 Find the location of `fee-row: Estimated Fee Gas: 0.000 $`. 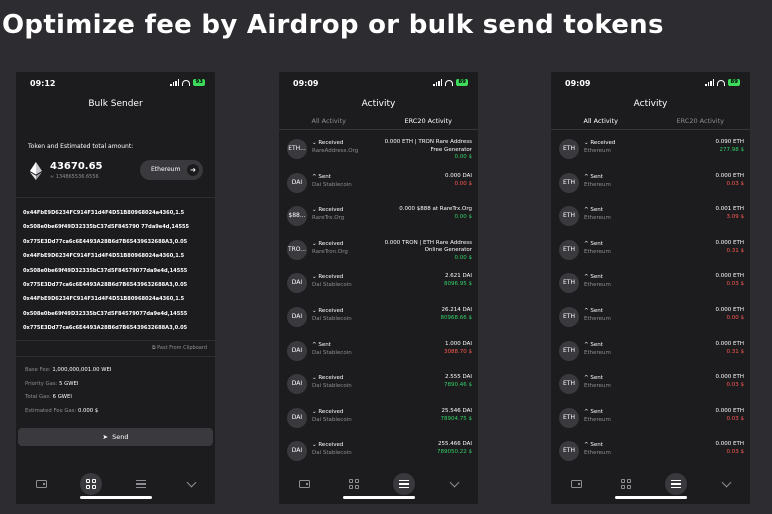

fee-row: Estimated Fee Gas: 0.000 $ is located at coordinates (62, 410).